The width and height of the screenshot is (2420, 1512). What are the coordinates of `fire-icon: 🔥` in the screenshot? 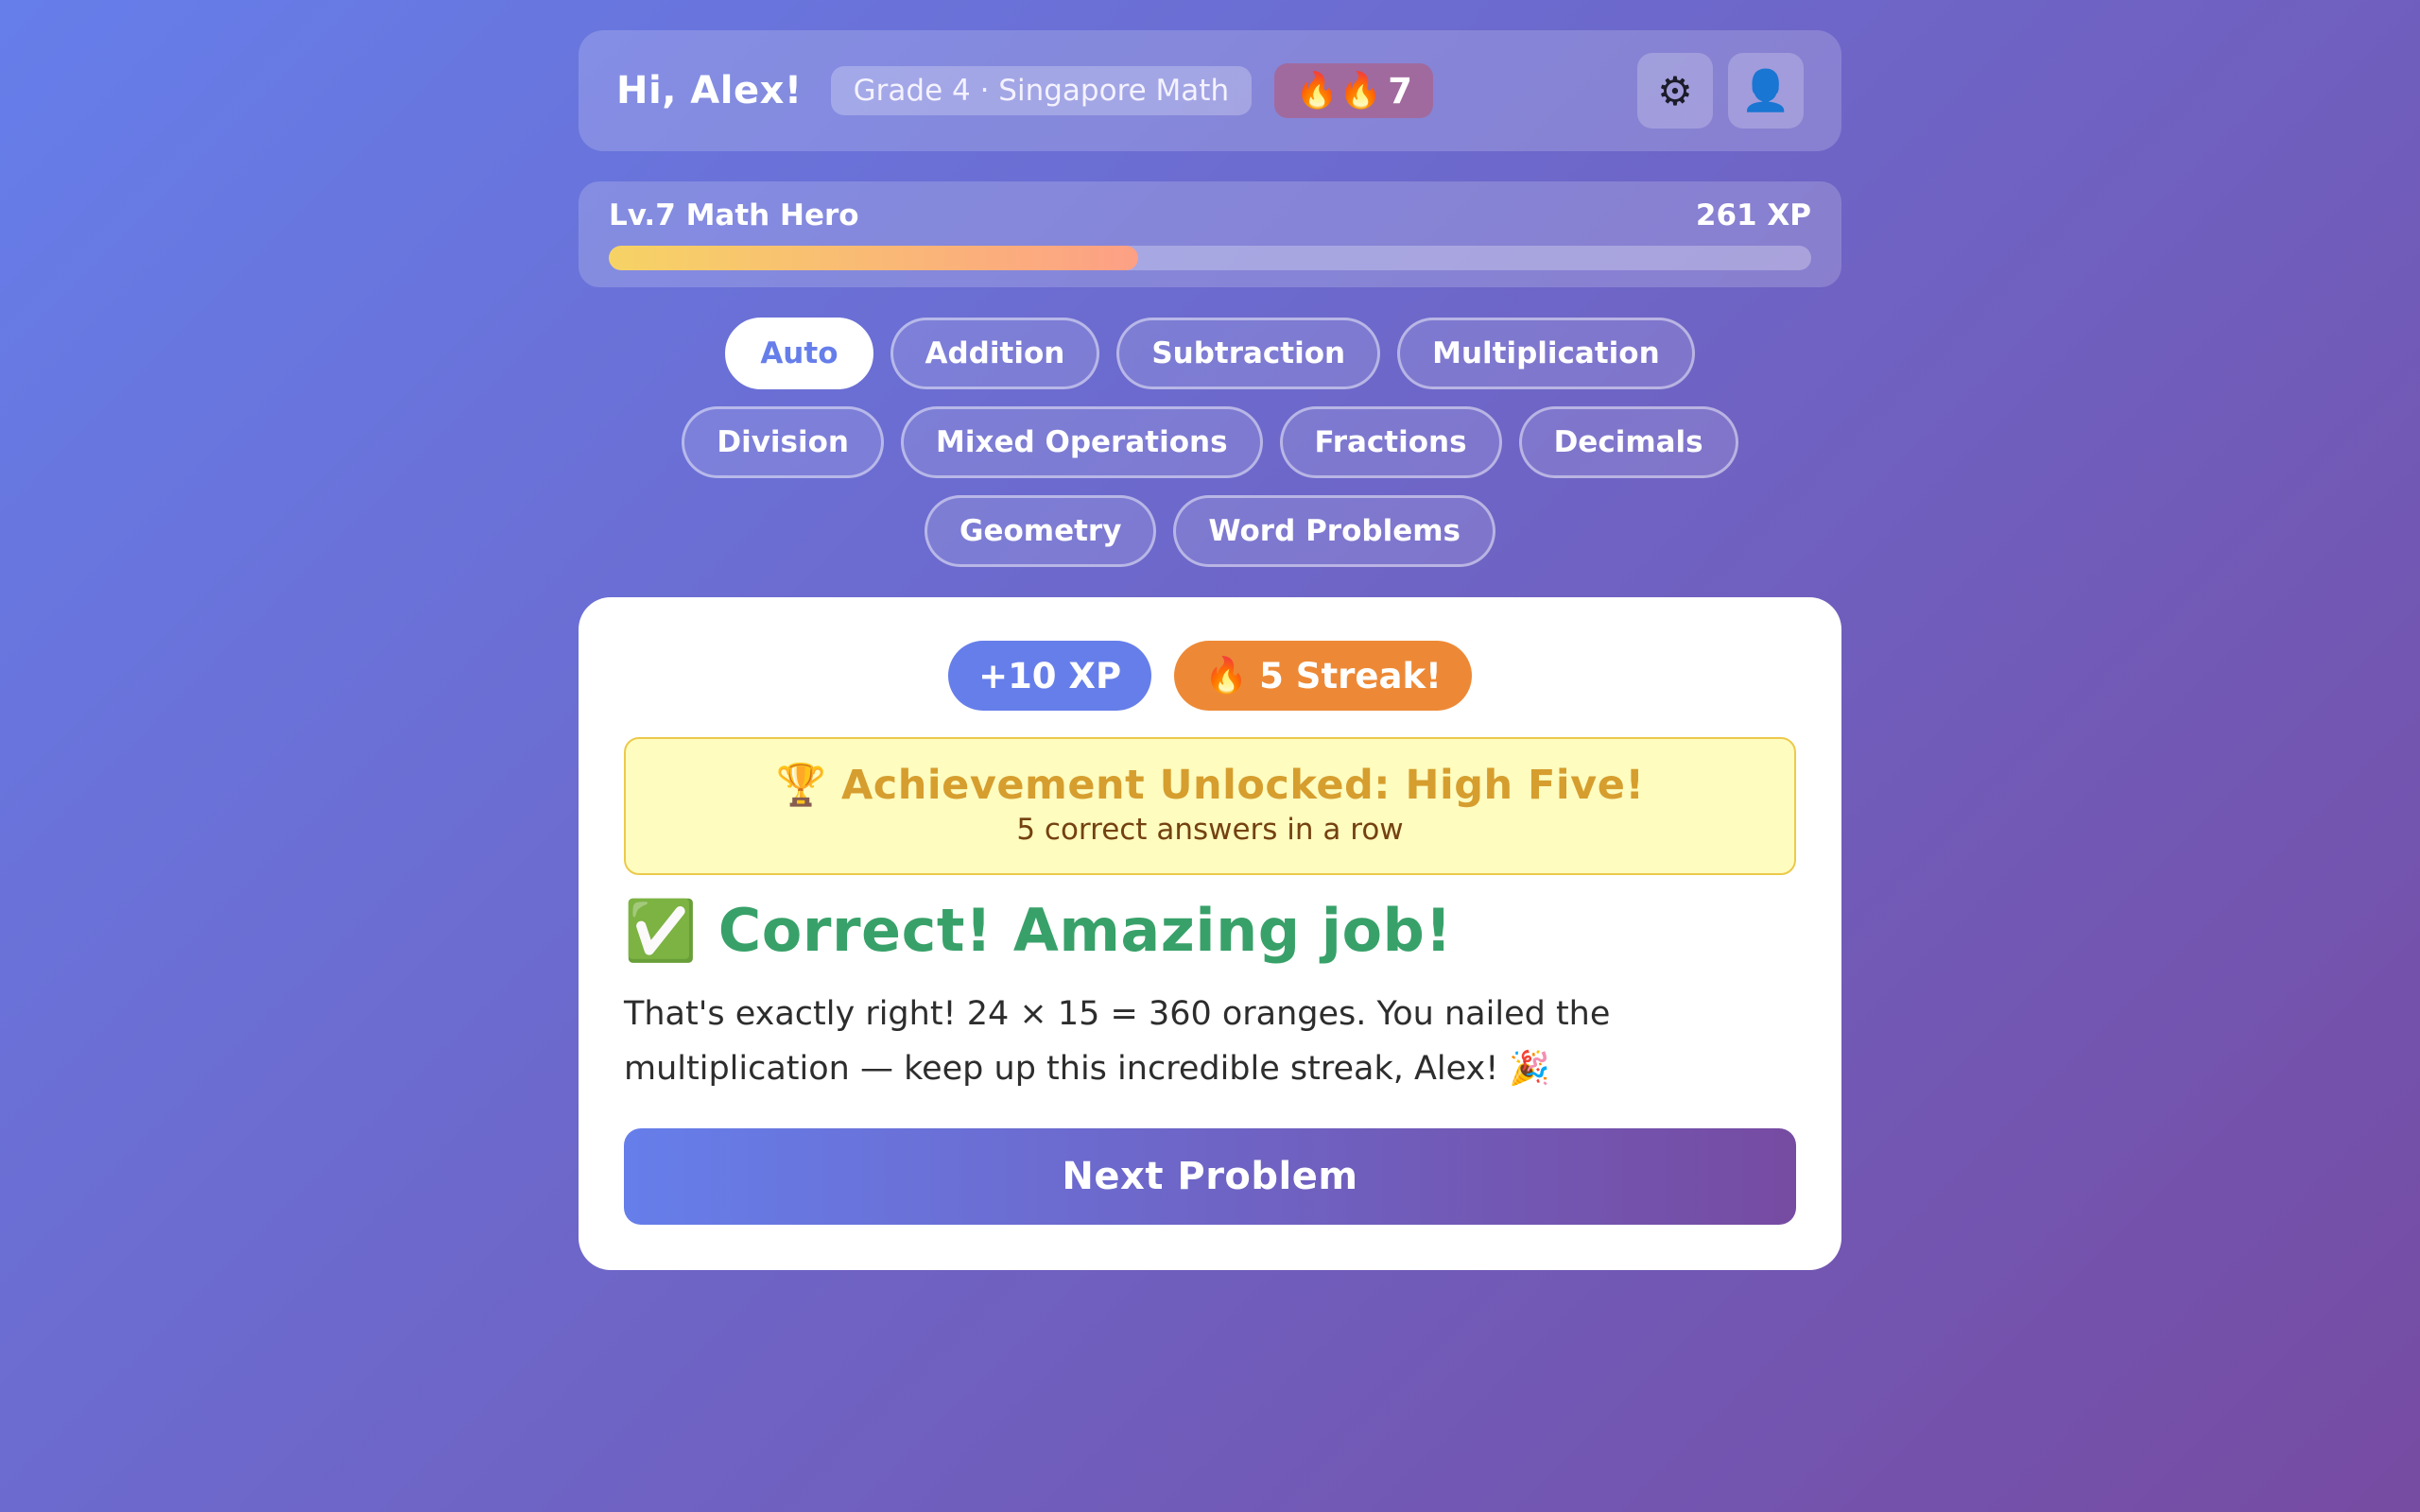 It's located at (1226, 675).